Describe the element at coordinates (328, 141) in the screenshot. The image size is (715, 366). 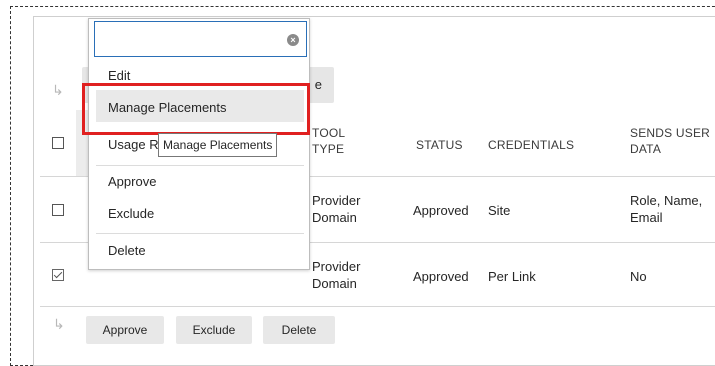
I see `header-tool-type: TOOL TYPE` at that location.